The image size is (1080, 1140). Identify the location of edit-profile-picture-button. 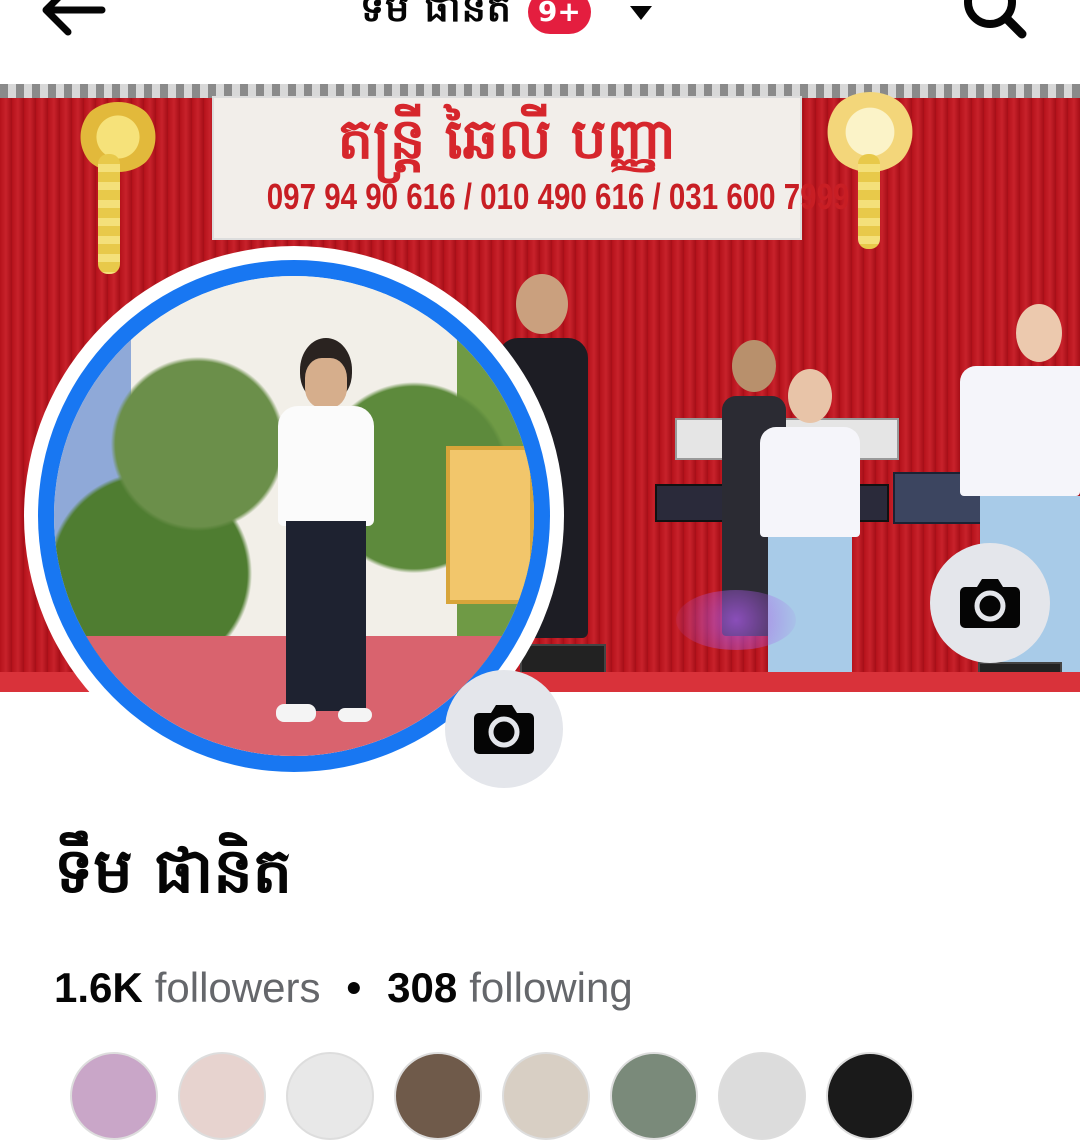
(504, 729).